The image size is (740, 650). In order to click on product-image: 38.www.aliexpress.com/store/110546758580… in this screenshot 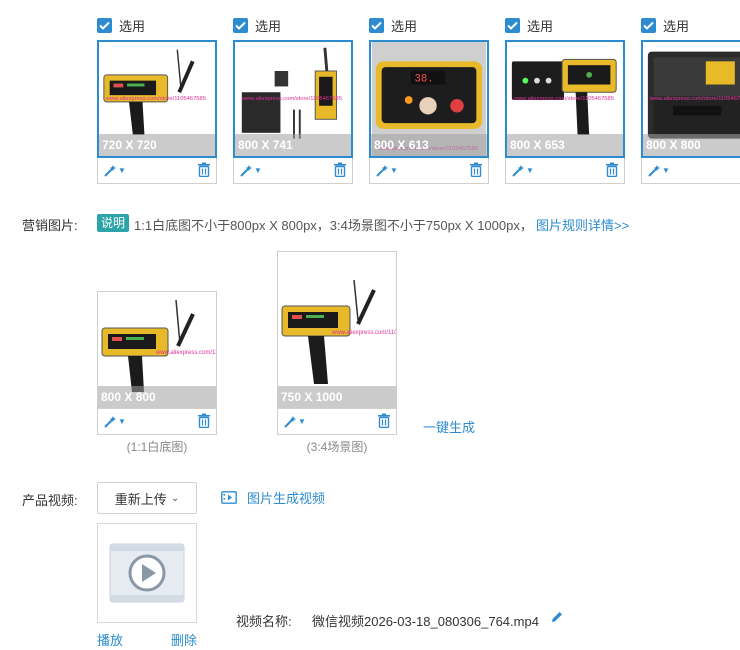, I will do `click(429, 99)`.